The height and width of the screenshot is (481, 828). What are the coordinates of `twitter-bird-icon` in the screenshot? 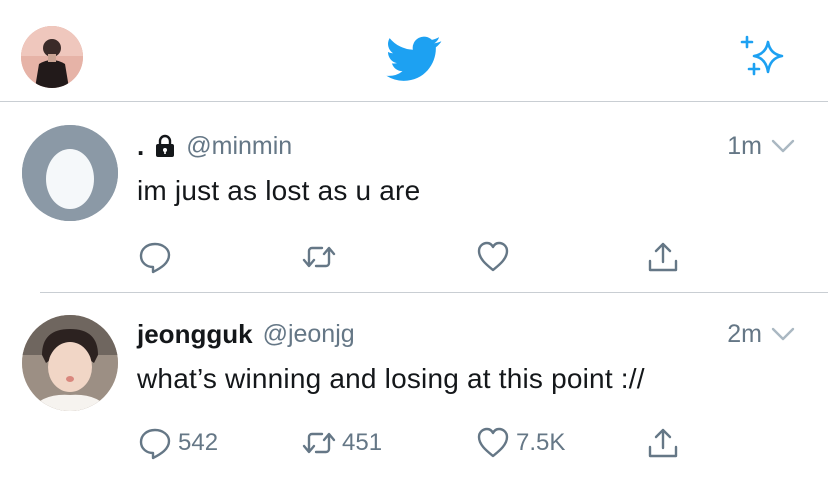 It's located at (414, 59).